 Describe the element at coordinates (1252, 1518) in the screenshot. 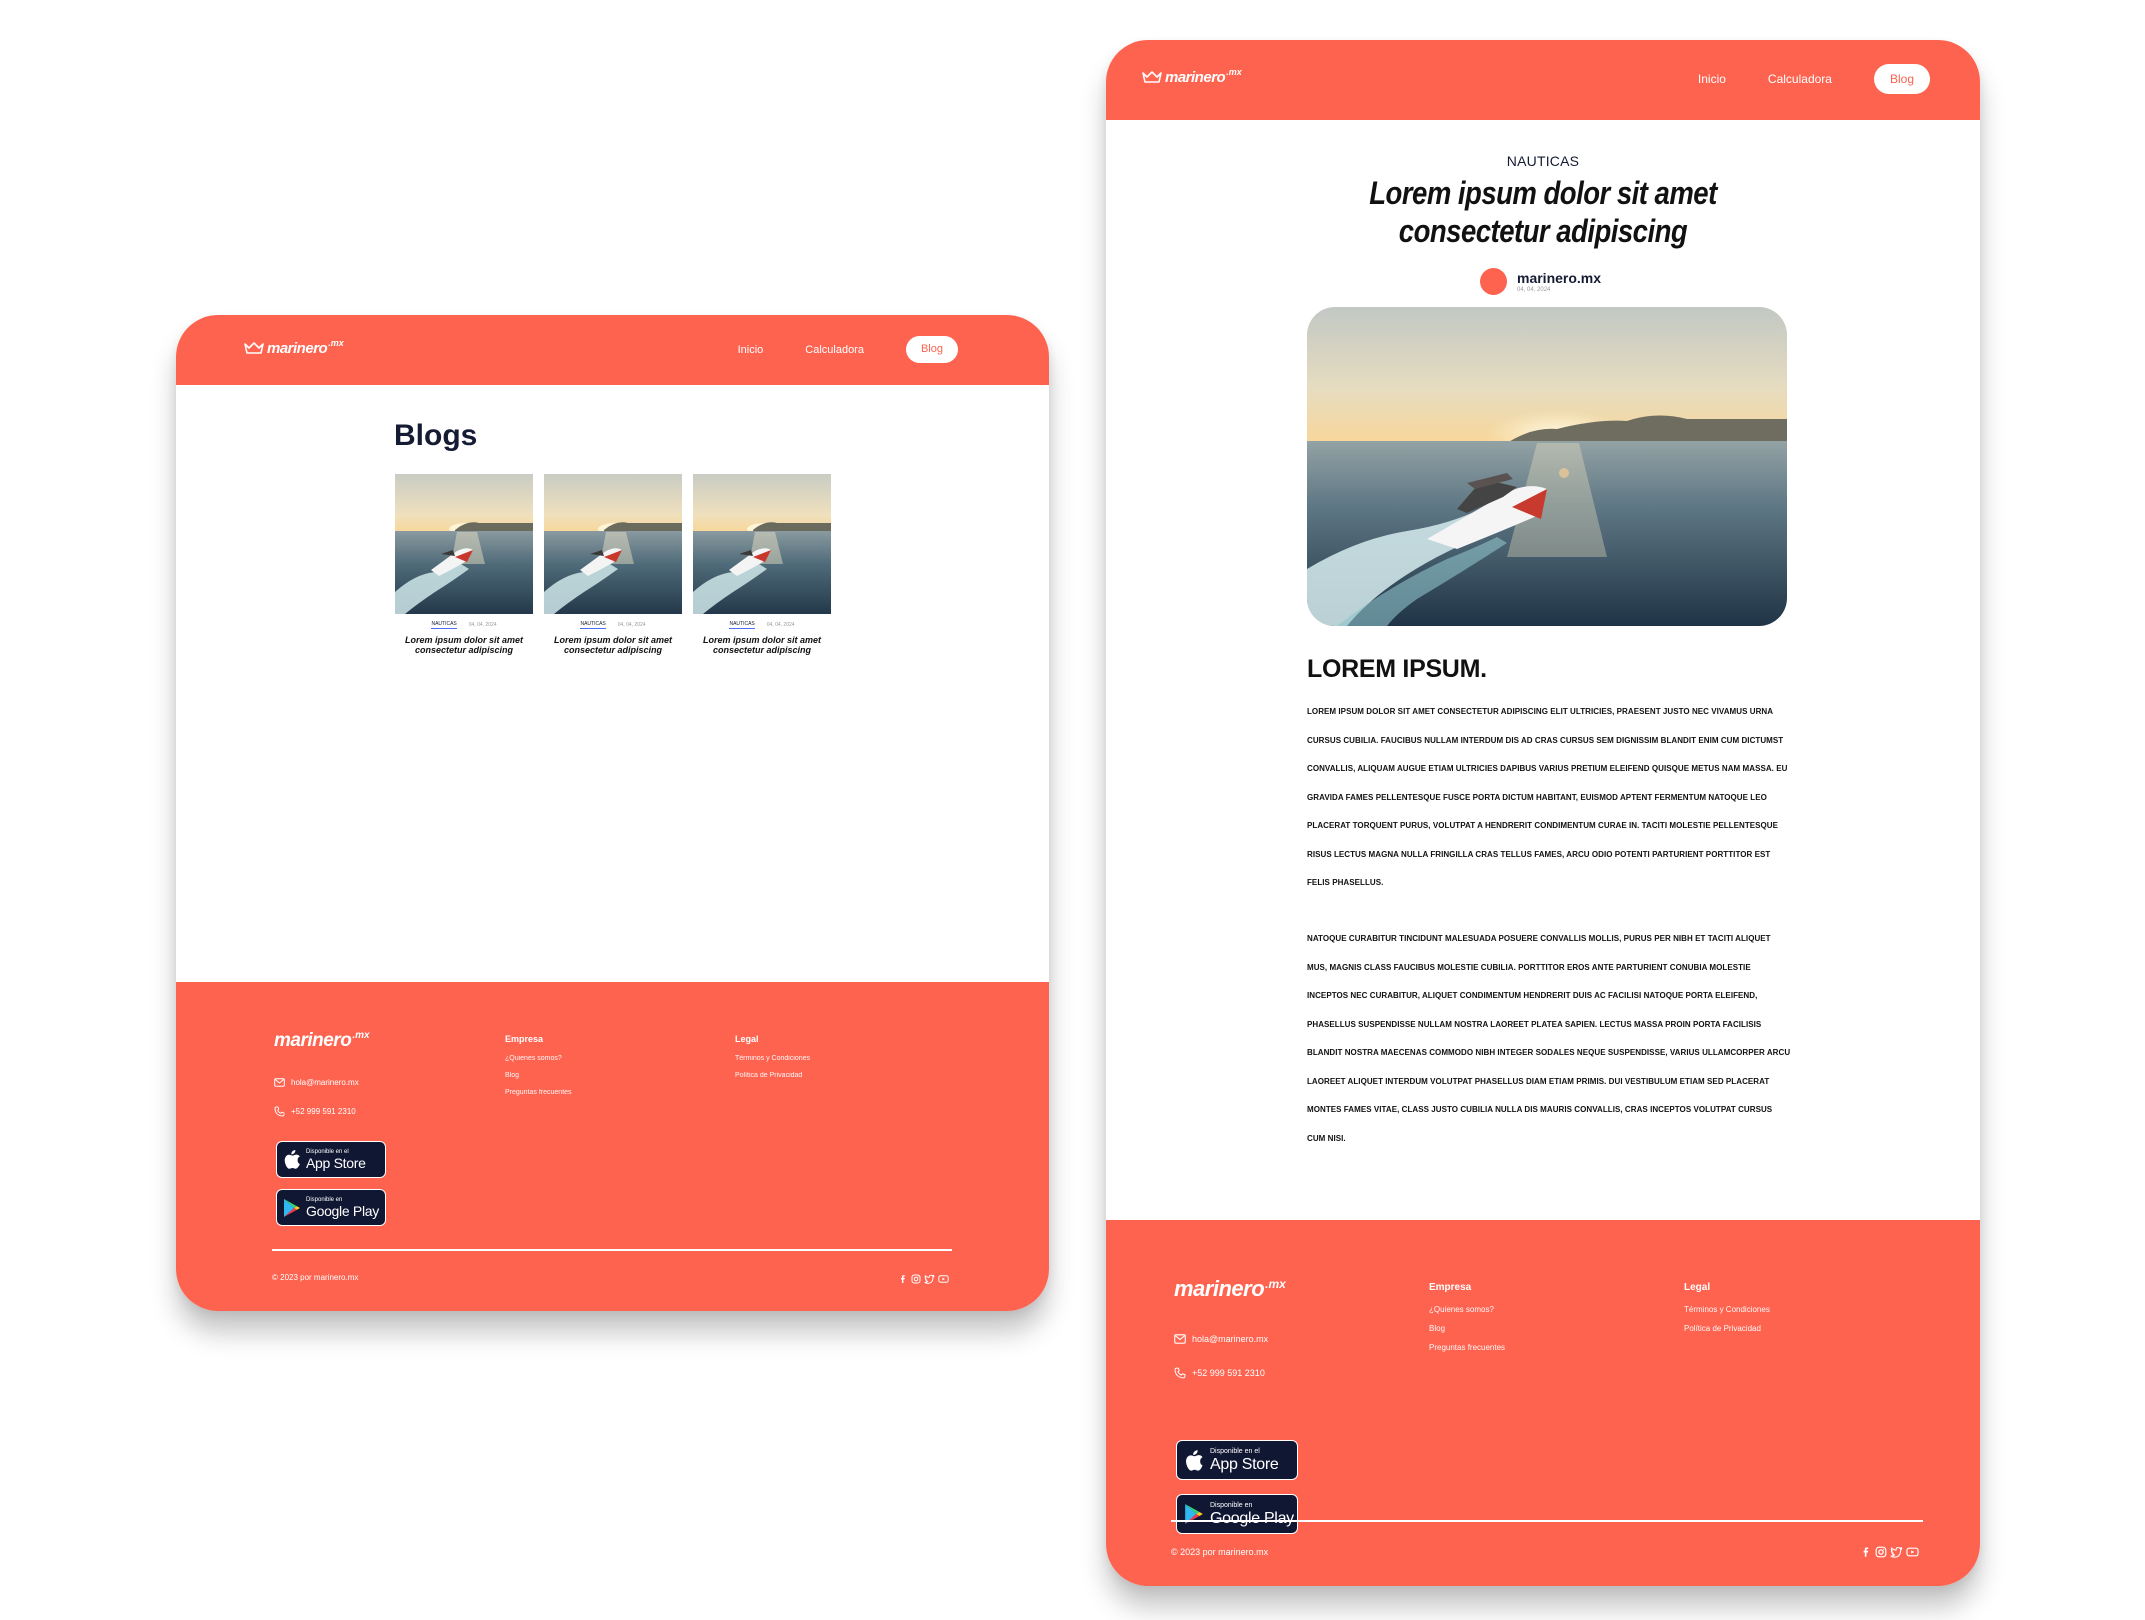

I see `google-play-big: Google Play` at that location.